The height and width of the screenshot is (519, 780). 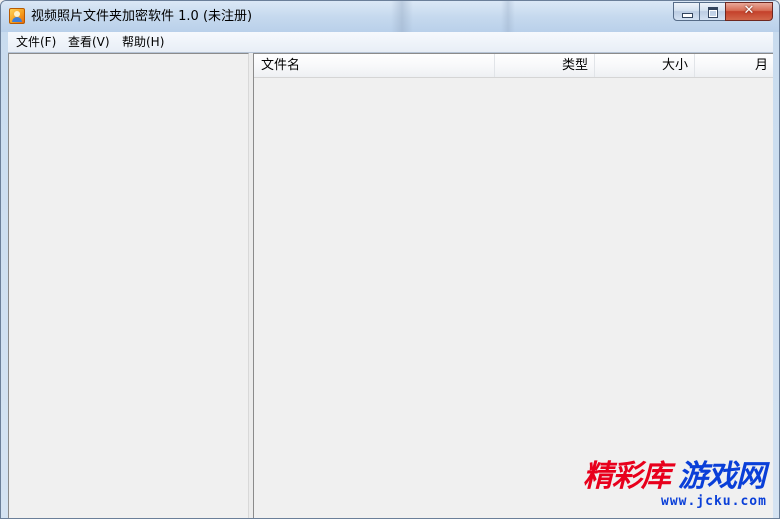 What do you see at coordinates (390, 16) in the screenshot?
I see `title-bar: 视频照片文件夹加密软件 1.0 (未注册) ✕` at bounding box center [390, 16].